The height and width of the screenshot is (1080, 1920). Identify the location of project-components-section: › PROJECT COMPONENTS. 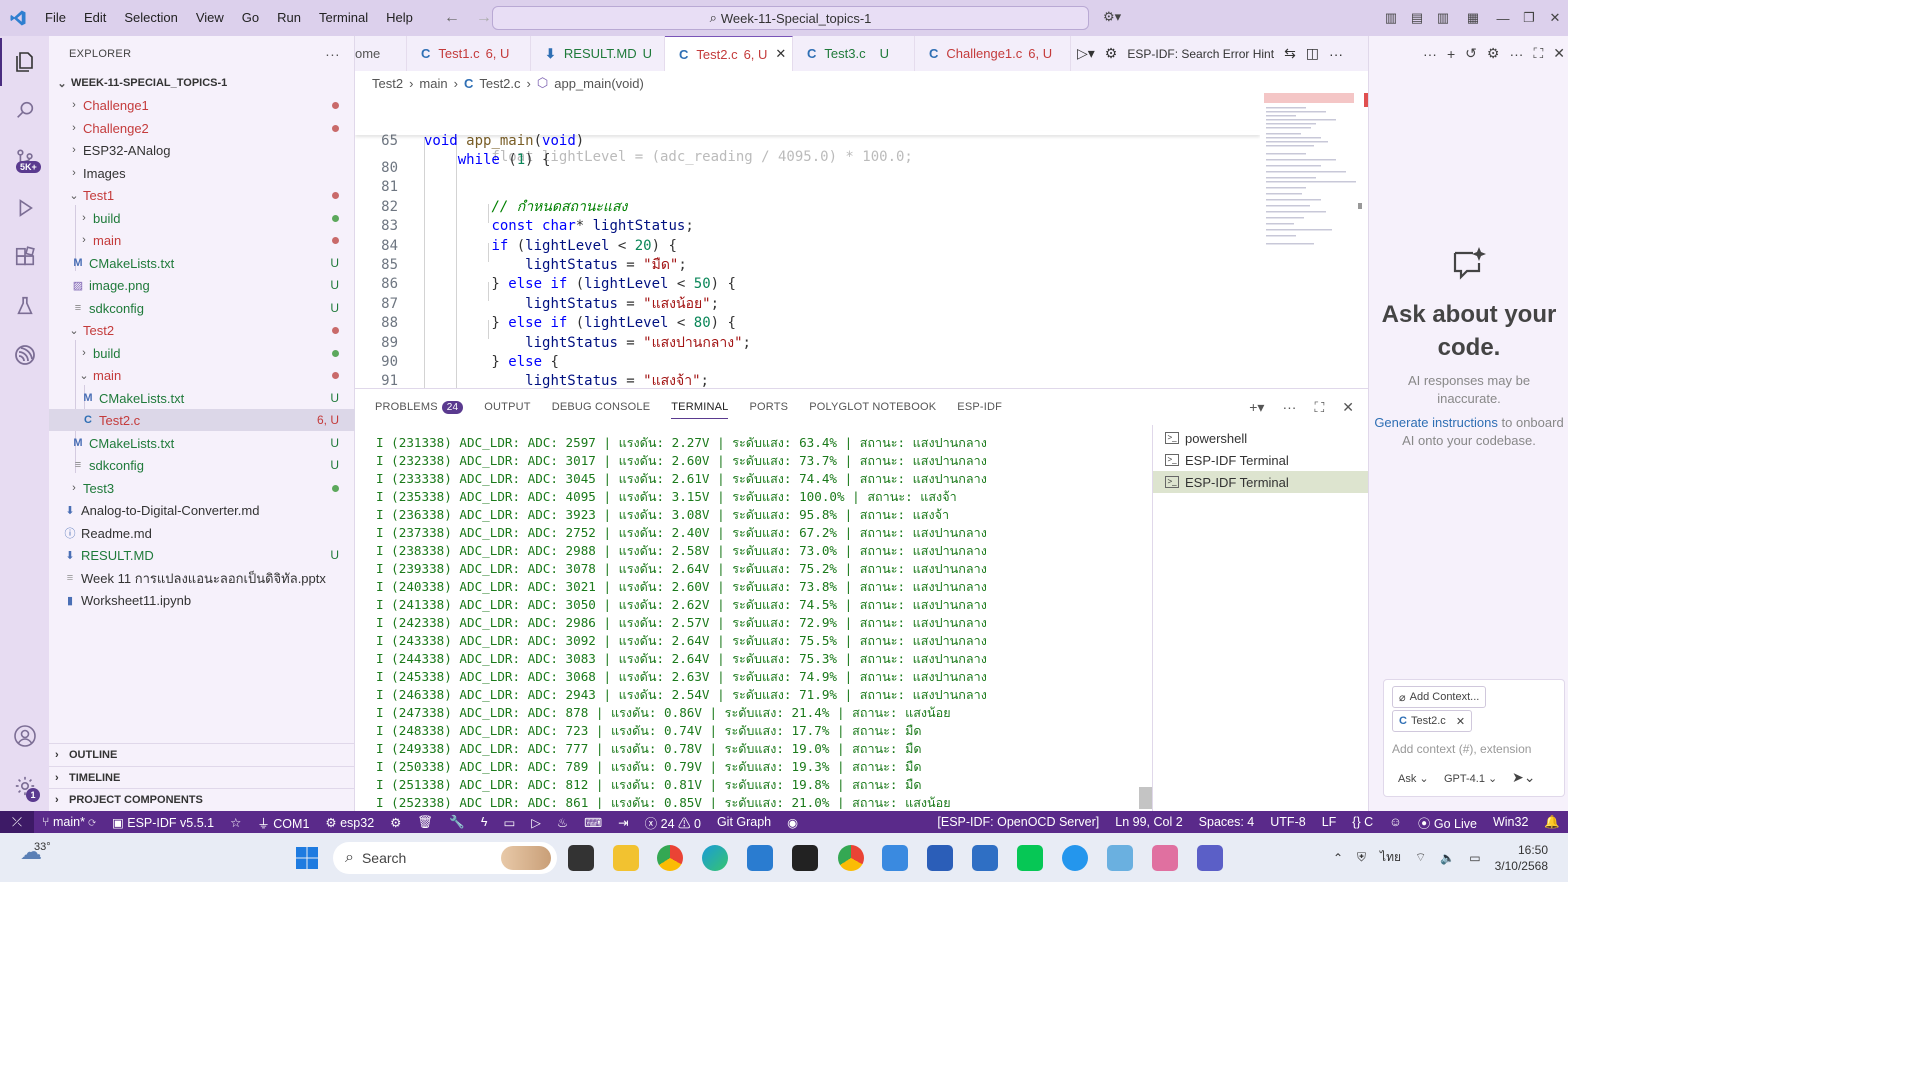
(202, 799).